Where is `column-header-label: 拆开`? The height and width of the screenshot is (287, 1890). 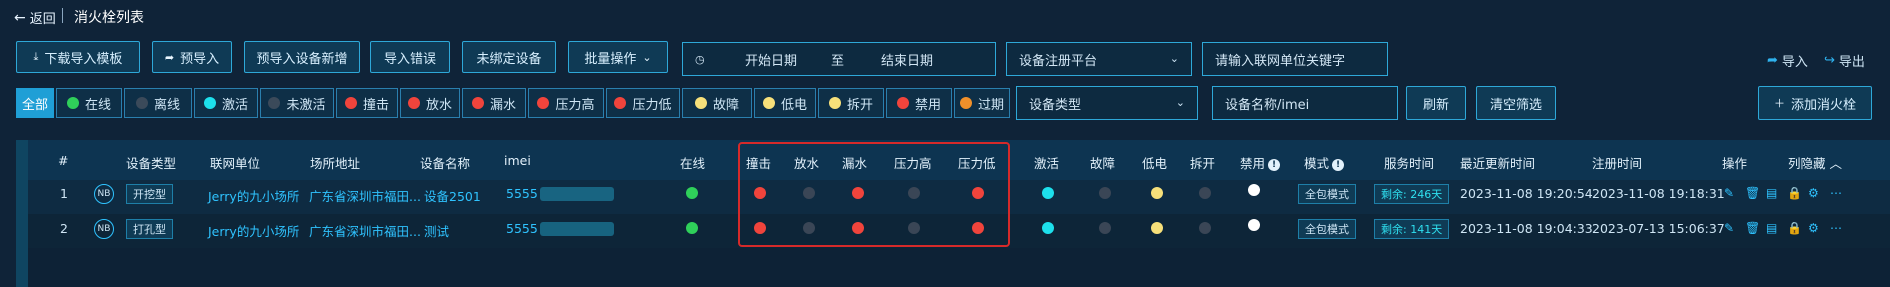
column-header-label: 拆开 is located at coordinates (1203, 163).